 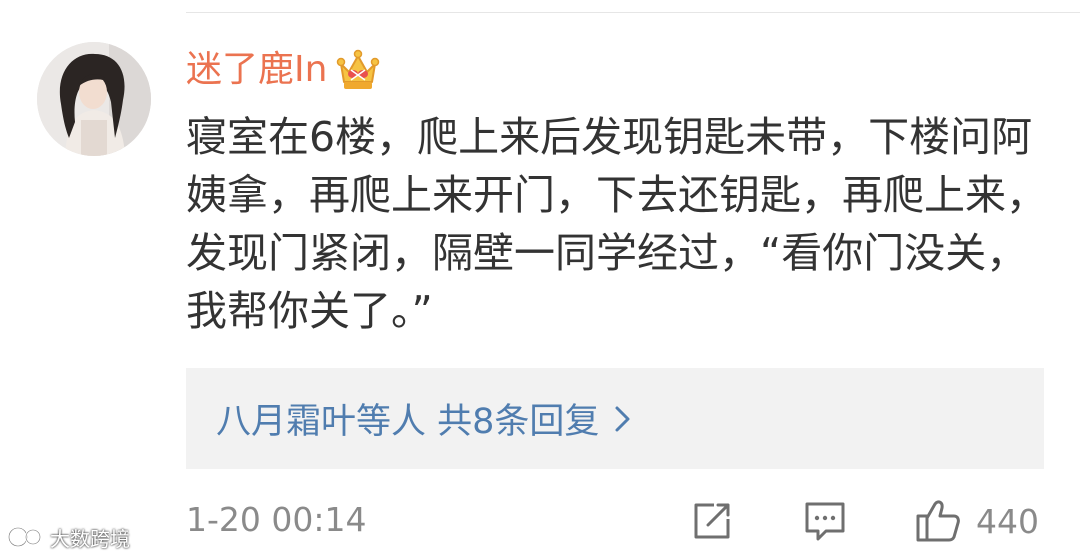 What do you see at coordinates (407, 418) in the screenshot?
I see `replies-link: 八月霜叶等人 共8条回复` at bounding box center [407, 418].